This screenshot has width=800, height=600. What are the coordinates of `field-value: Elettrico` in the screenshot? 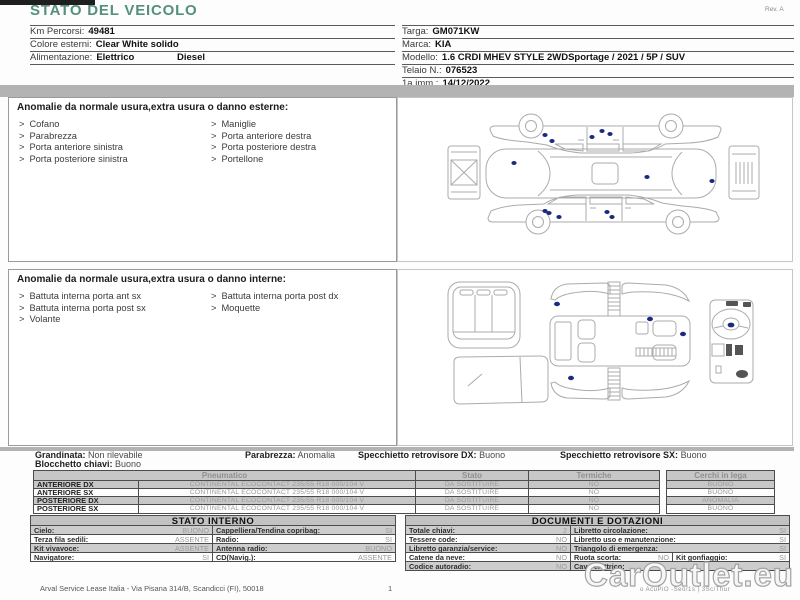 It's located at (115, 57).